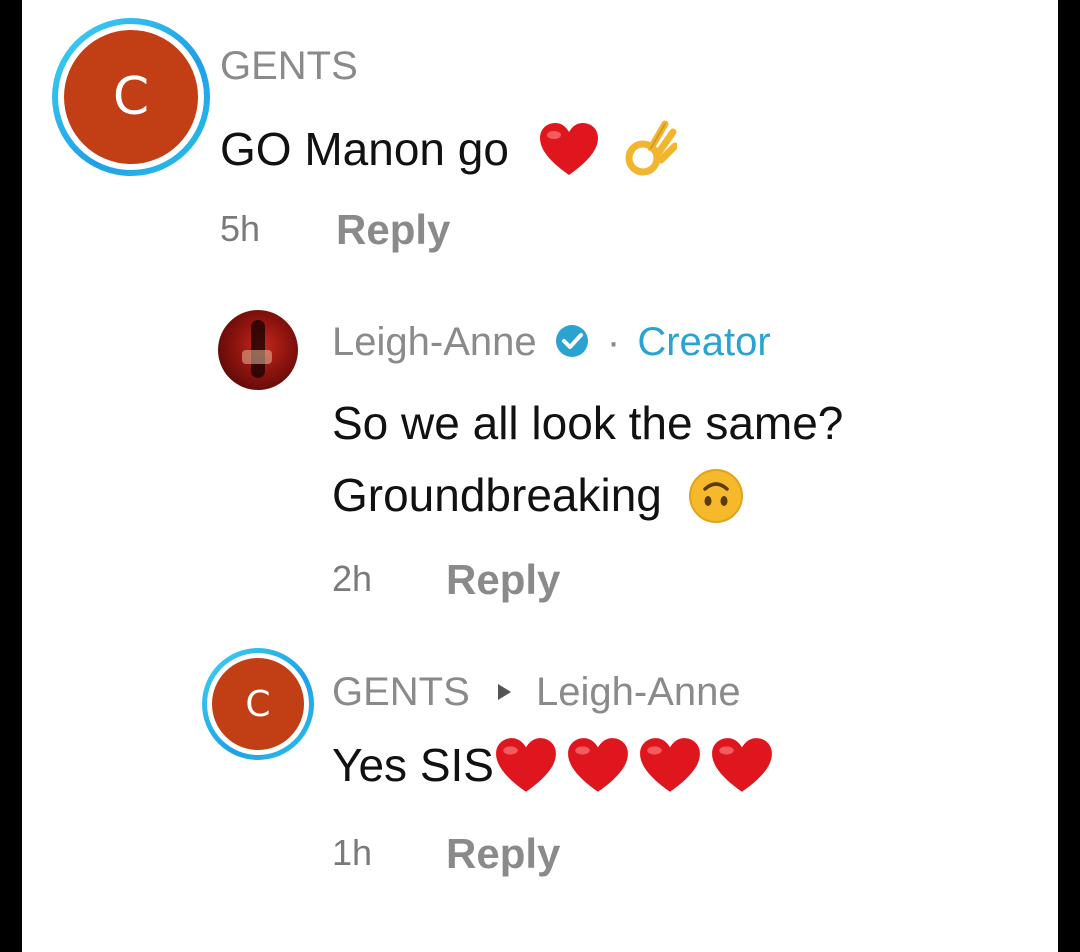 Image resolution: width=1080 pixels, height=952 pixels. I want to click on comment-text-body: Groundbreaking, so click(497, 495).